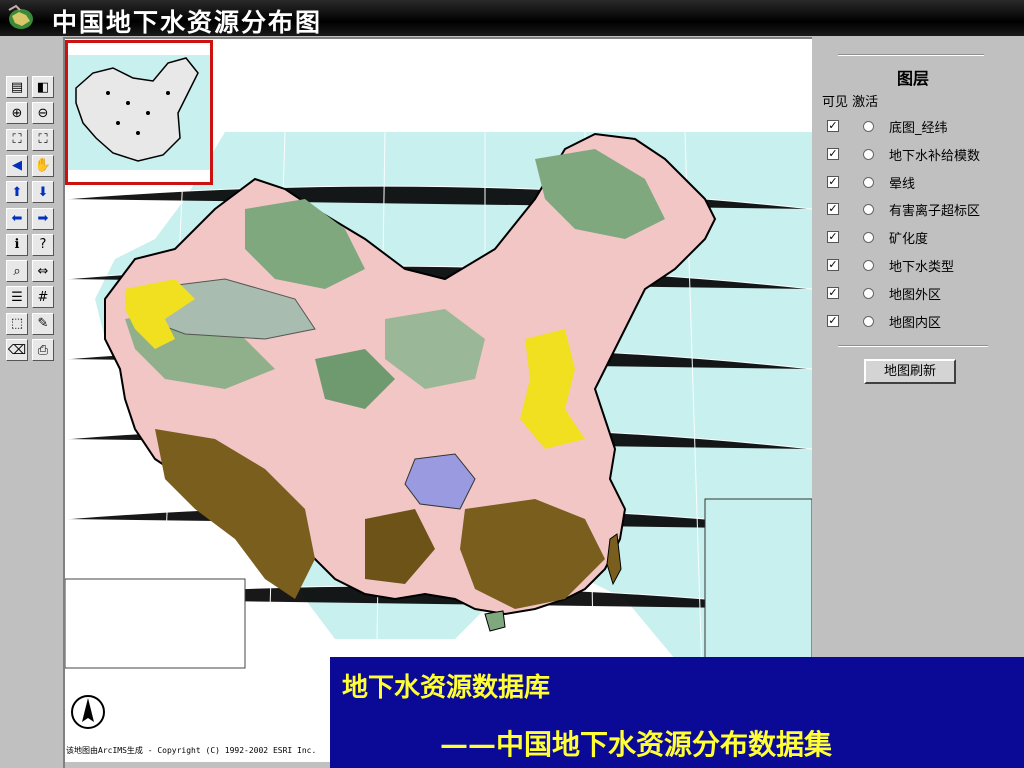 This screenshot has height=768, width=1024. I want to click on layer-label: 矿化度, so click(909, 240).